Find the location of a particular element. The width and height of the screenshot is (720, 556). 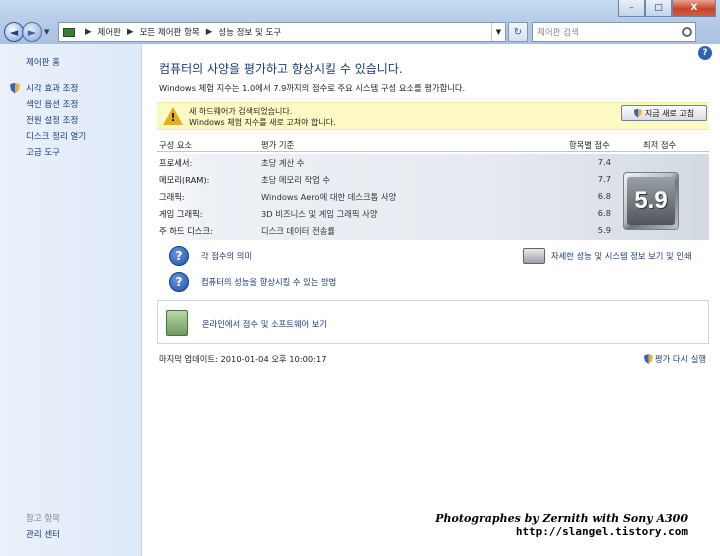

sidebar-item-indexing: 색인 옵션 조정 is located at coordinates (48, 104).